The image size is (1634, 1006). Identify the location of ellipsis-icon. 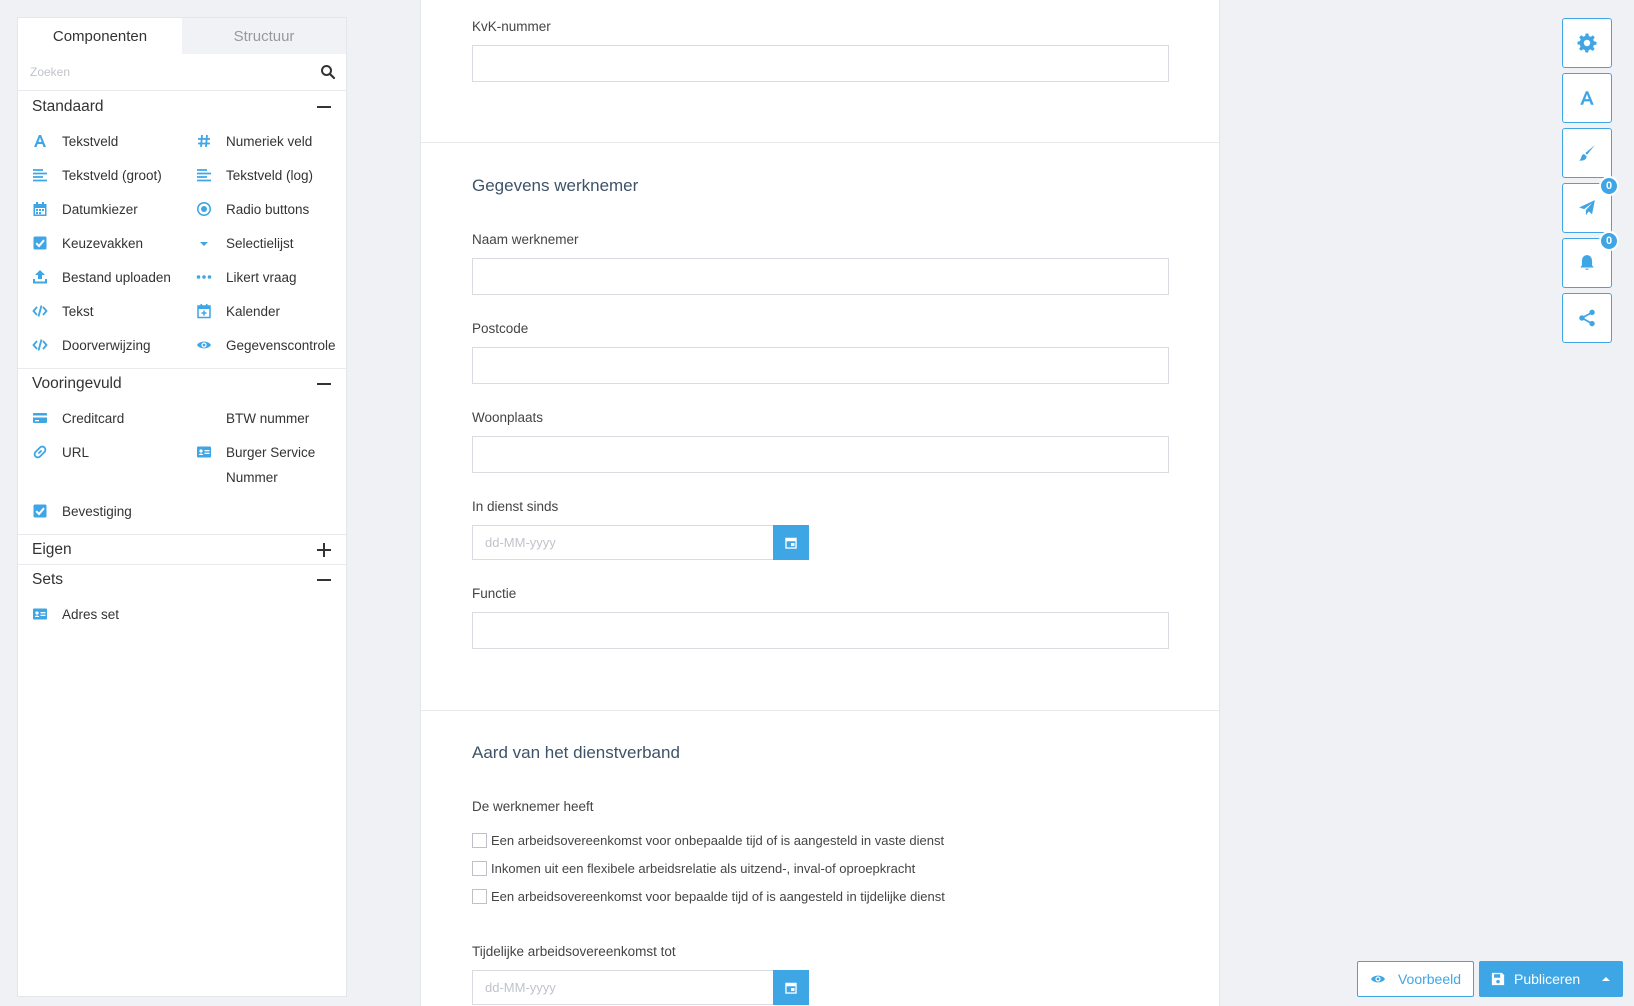
(204, 277).